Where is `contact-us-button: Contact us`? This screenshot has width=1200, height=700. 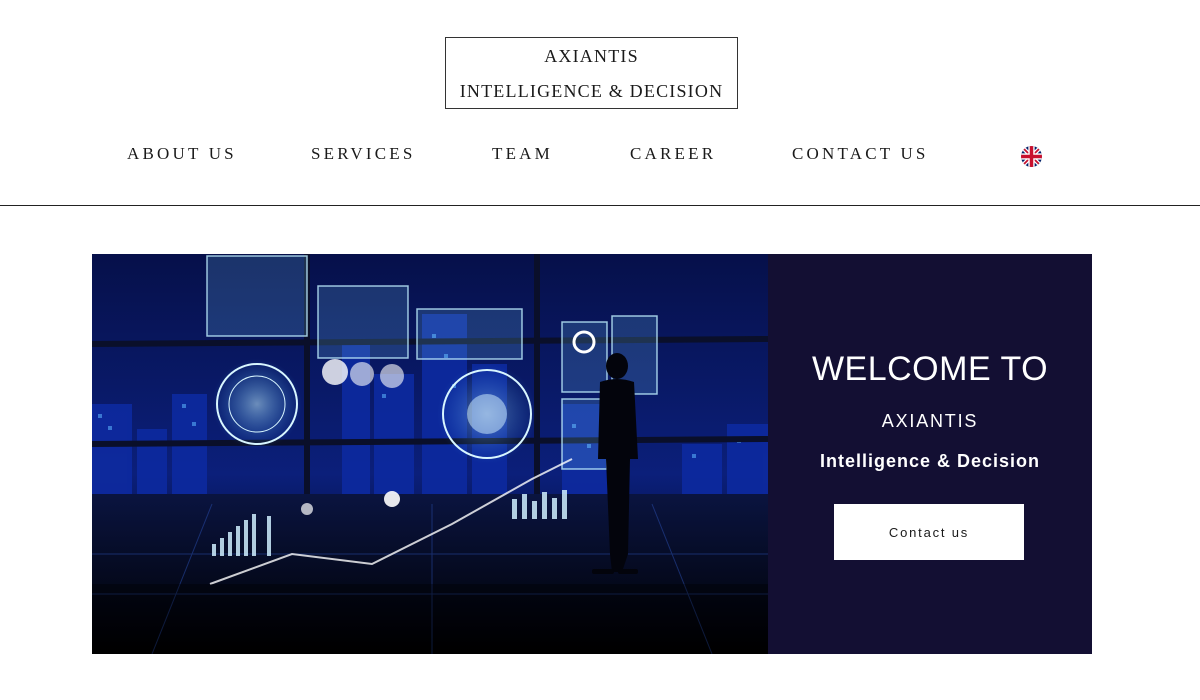 contact-us-button: Contact us is located at coordinates (929, 532).